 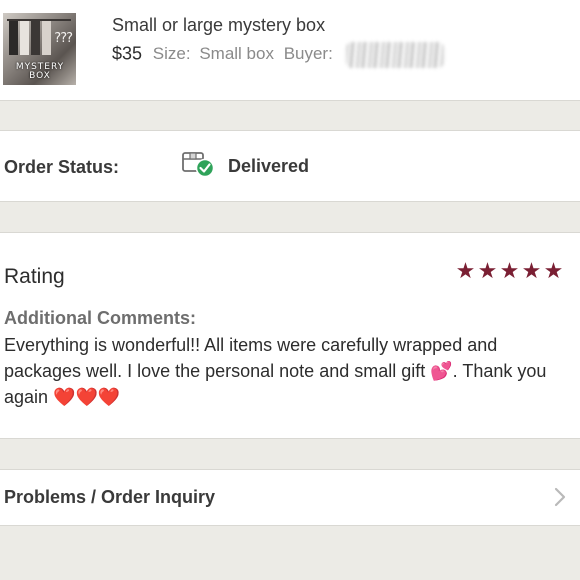 I want to click on item-title: Small or large mystery box, so click(x=218, y=25).